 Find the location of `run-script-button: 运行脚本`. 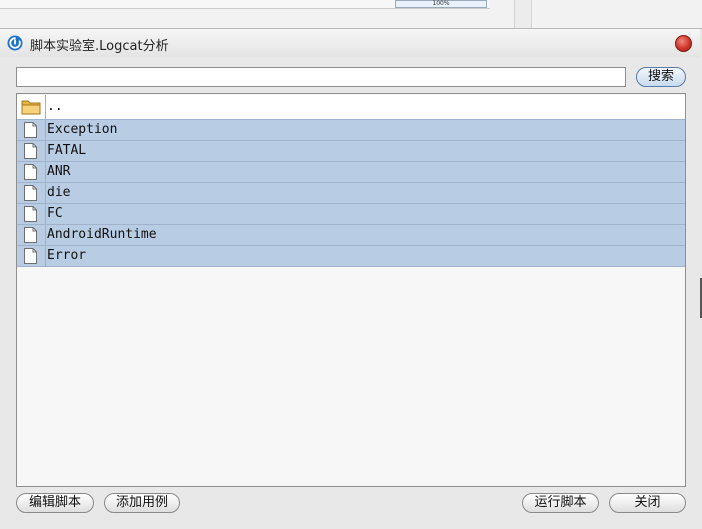

run-script-button: 运行脚本 is located at coordinates (560, 503).